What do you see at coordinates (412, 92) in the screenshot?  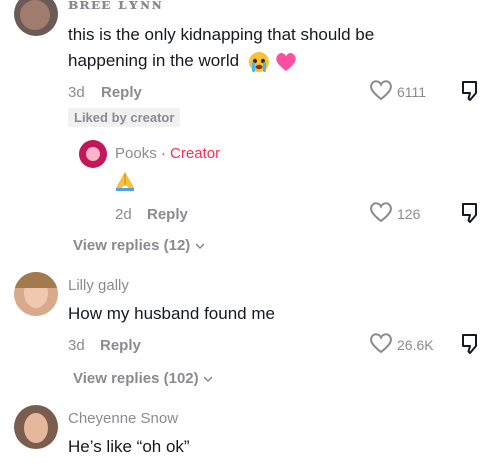 I see `like-count: 6111` at bounding box center [412, 92].